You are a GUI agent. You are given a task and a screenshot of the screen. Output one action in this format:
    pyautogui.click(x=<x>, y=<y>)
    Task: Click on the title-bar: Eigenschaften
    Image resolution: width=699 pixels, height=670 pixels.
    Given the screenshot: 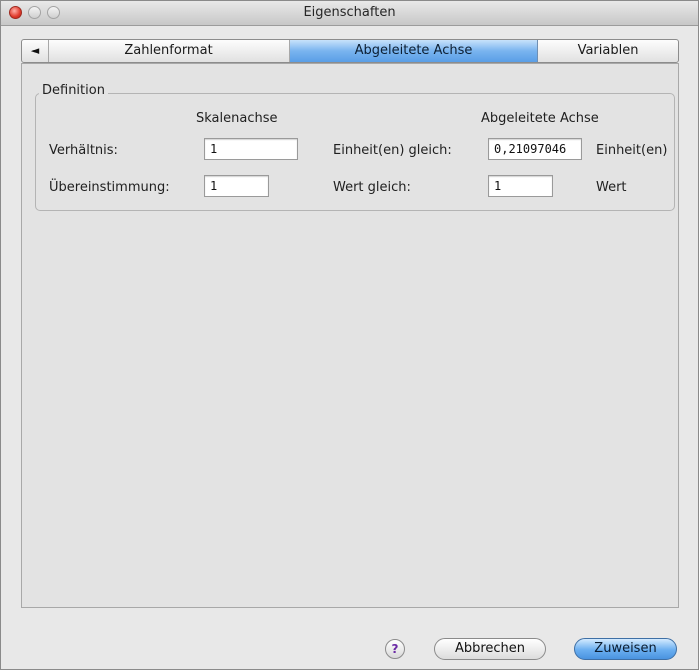 What is the action you would take?
    pyautogui.click(x=349, y=13)
    